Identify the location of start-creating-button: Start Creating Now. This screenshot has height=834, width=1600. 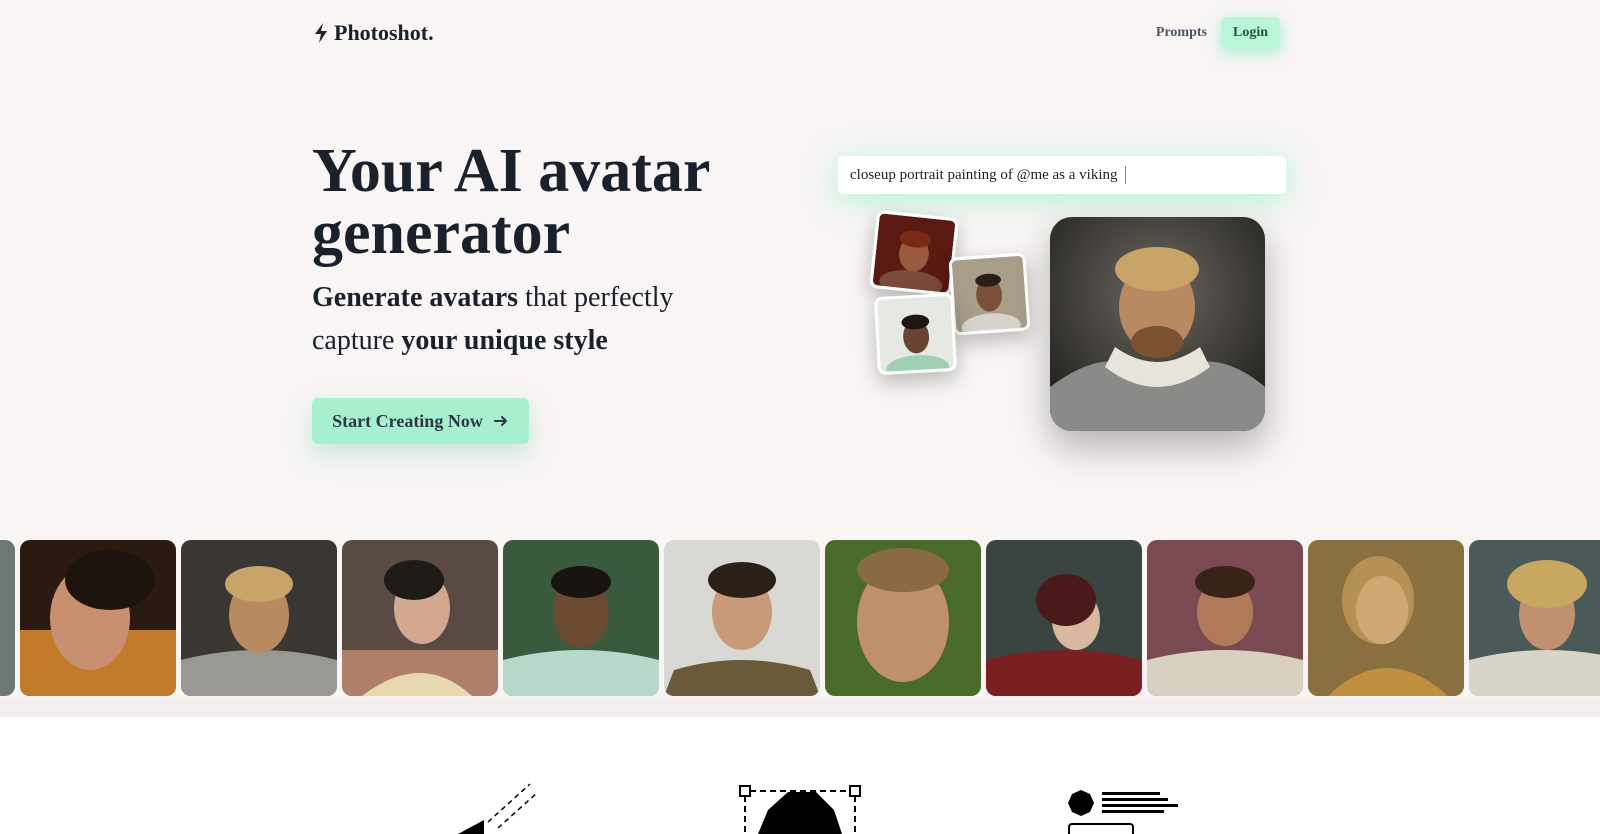
(420, 421).